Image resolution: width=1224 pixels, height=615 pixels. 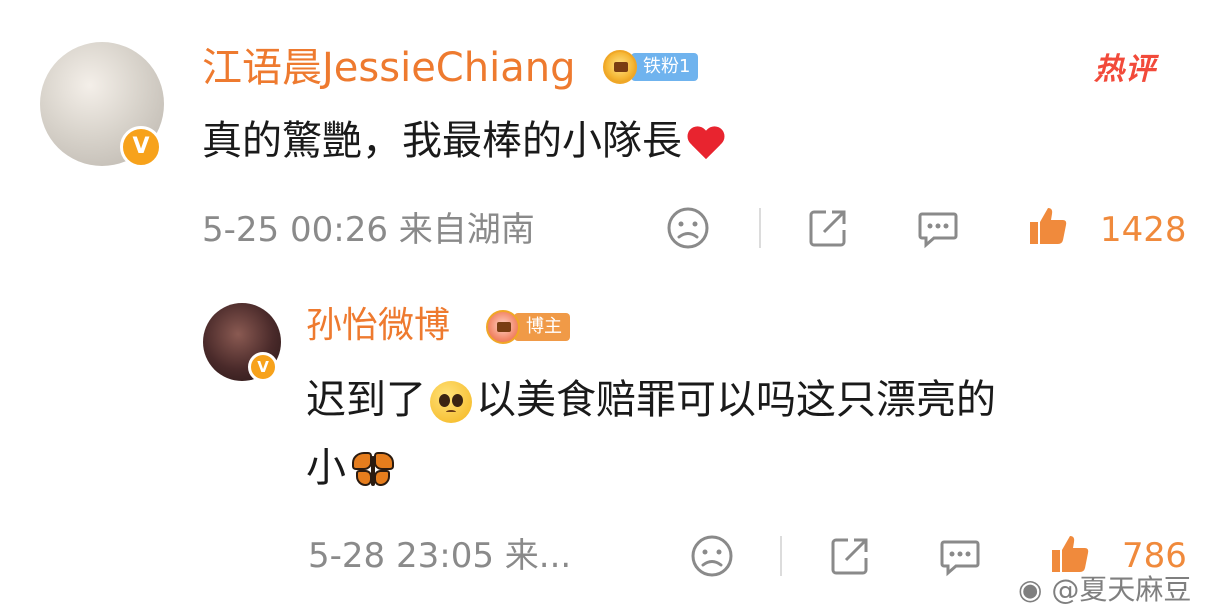 I want to click on butterfly-emoji, so click(x=373, y=470).